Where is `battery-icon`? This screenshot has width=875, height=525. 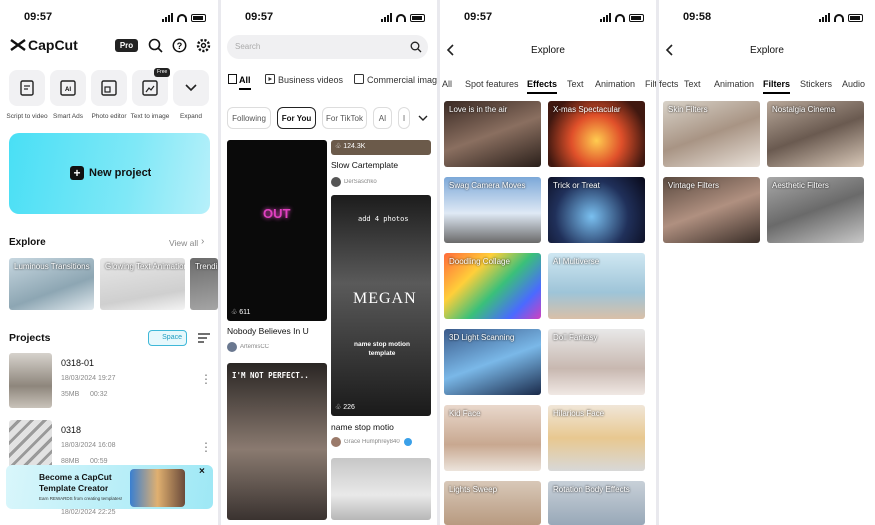
battery-icon is located at coordinates (417, 18).